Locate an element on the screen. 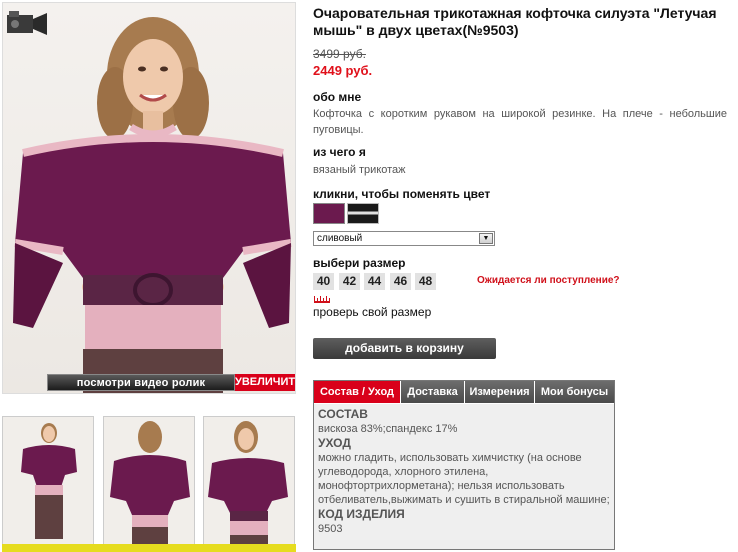  watch-video-link: посмотри видео ролик is located at coordinates (141, 382).